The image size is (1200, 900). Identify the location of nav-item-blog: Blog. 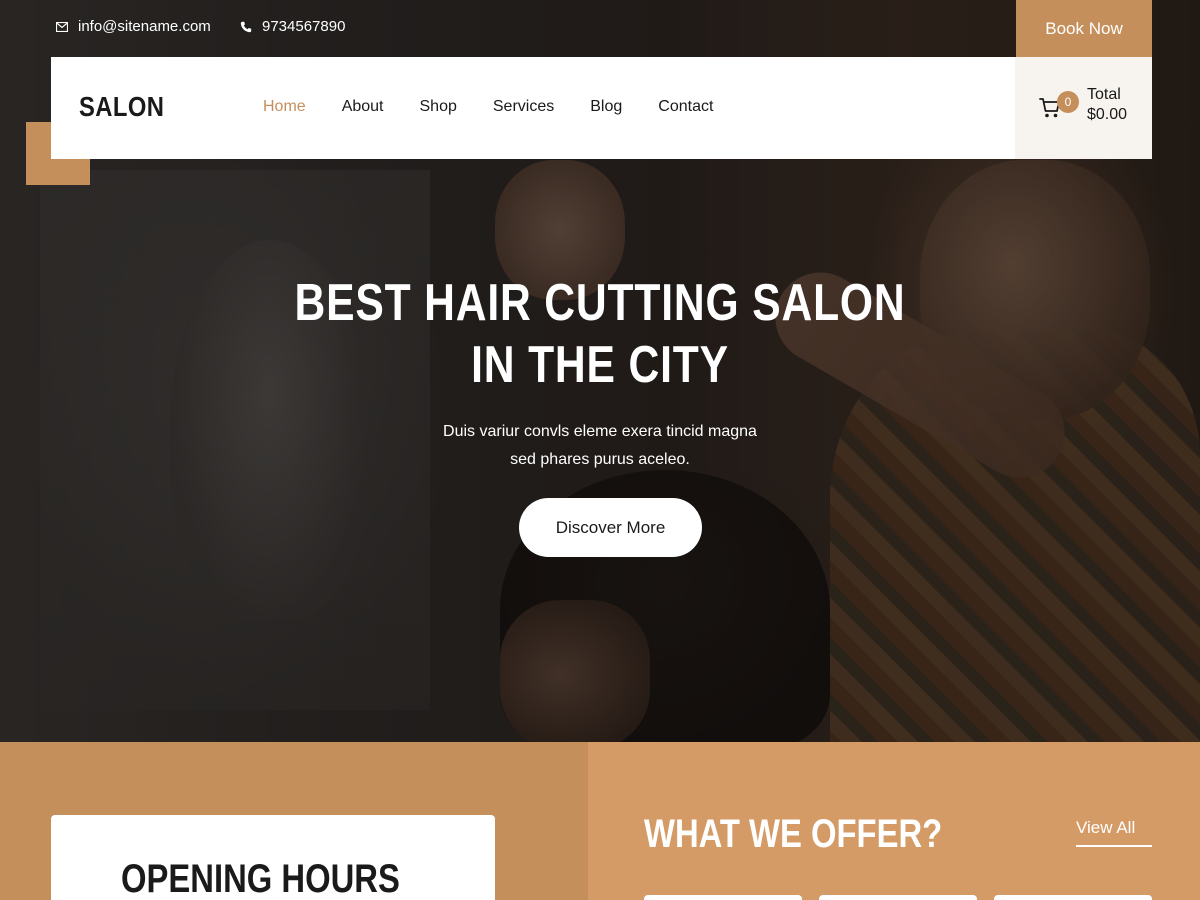
(606, 107).